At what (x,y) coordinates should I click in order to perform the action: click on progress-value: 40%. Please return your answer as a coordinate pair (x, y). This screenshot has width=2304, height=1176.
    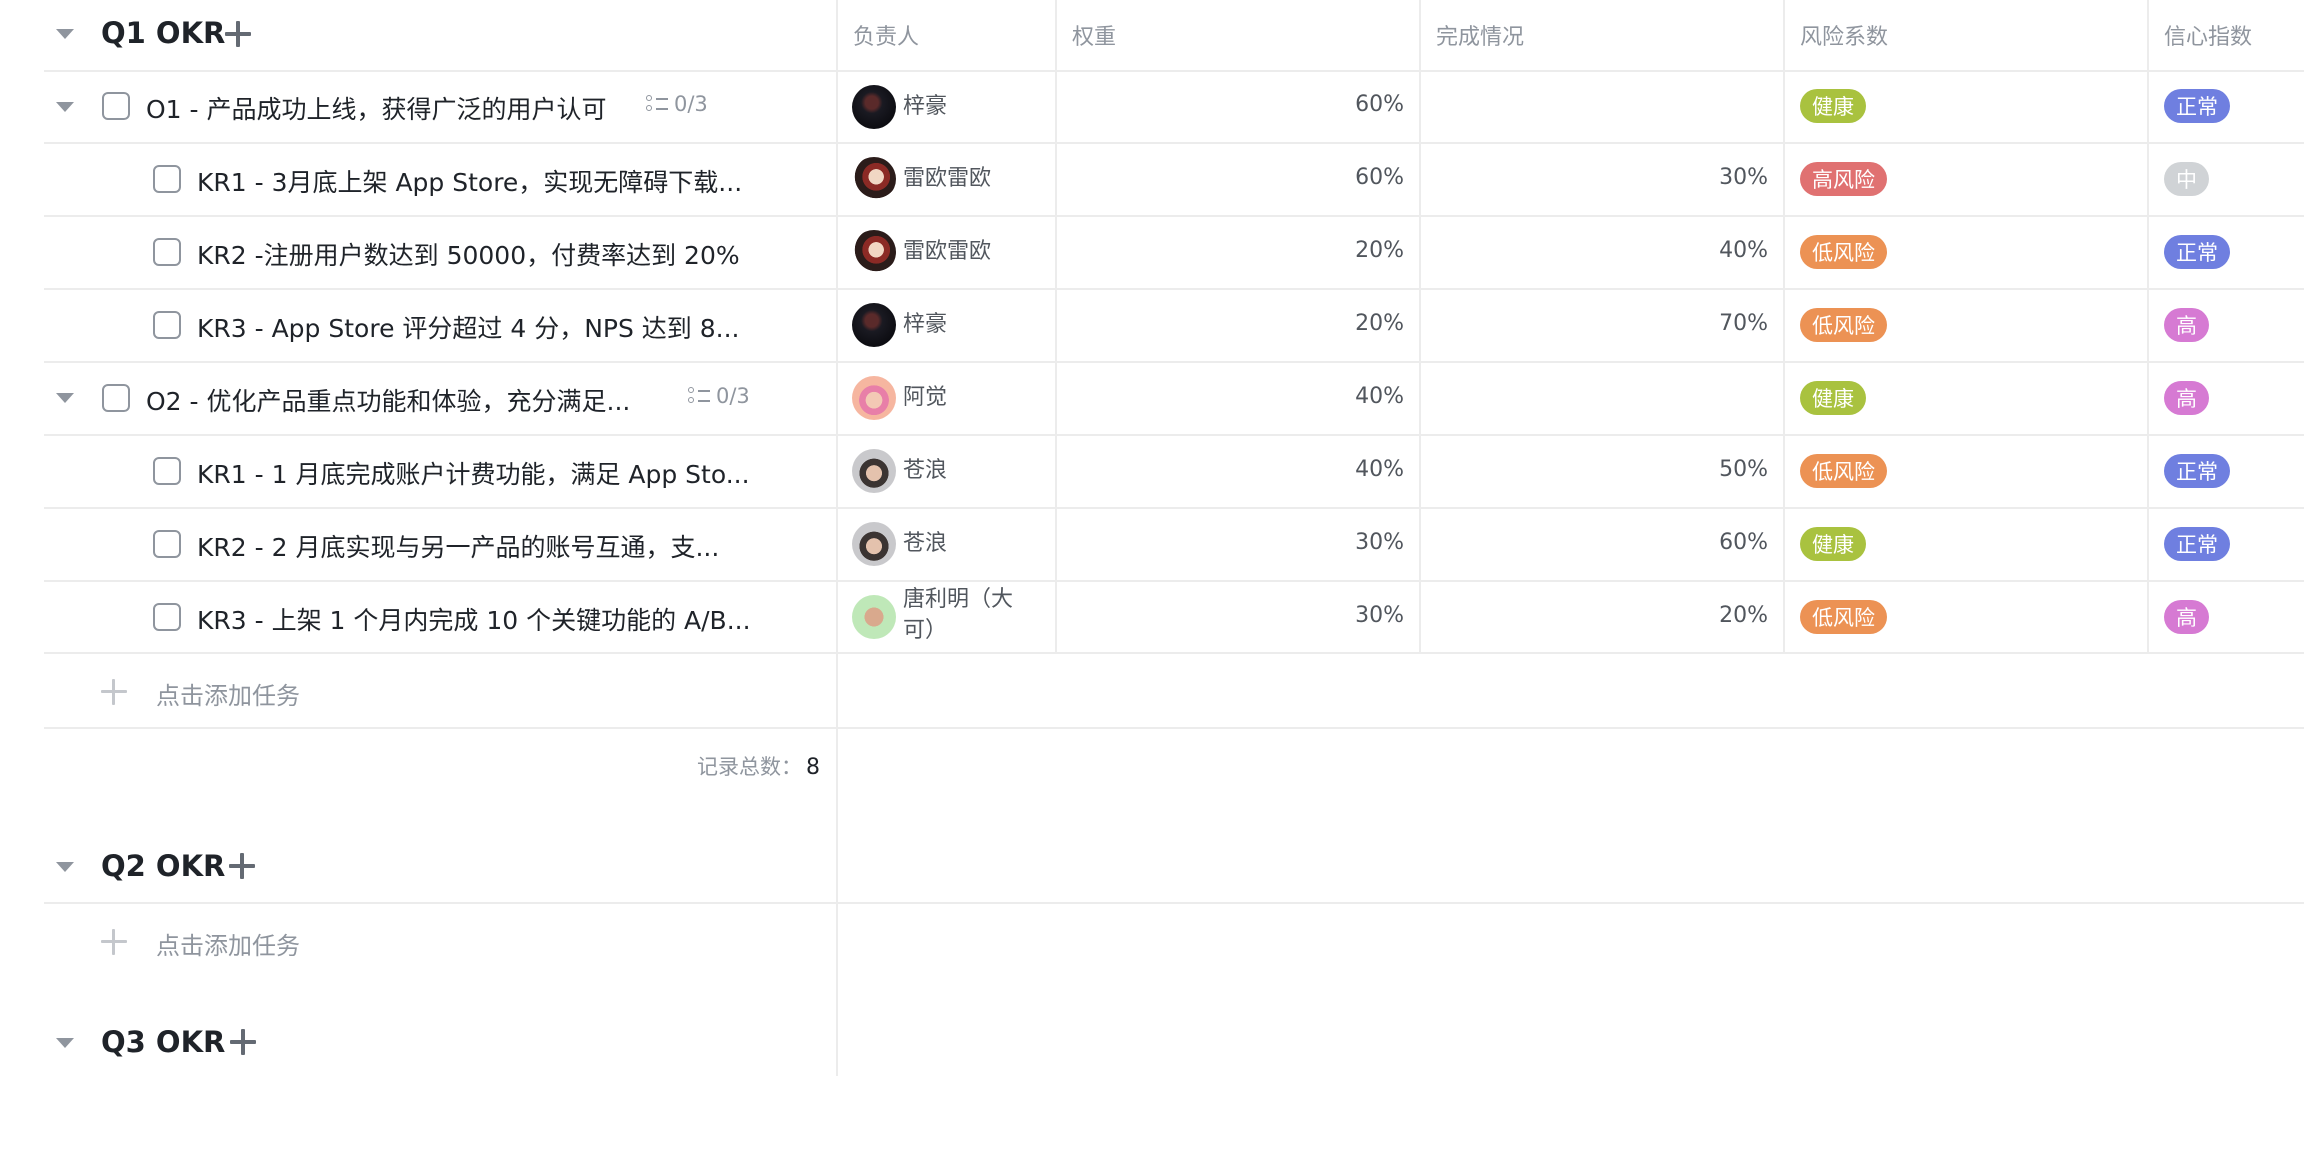
    Looking at the image, I should click on (1743, 250).